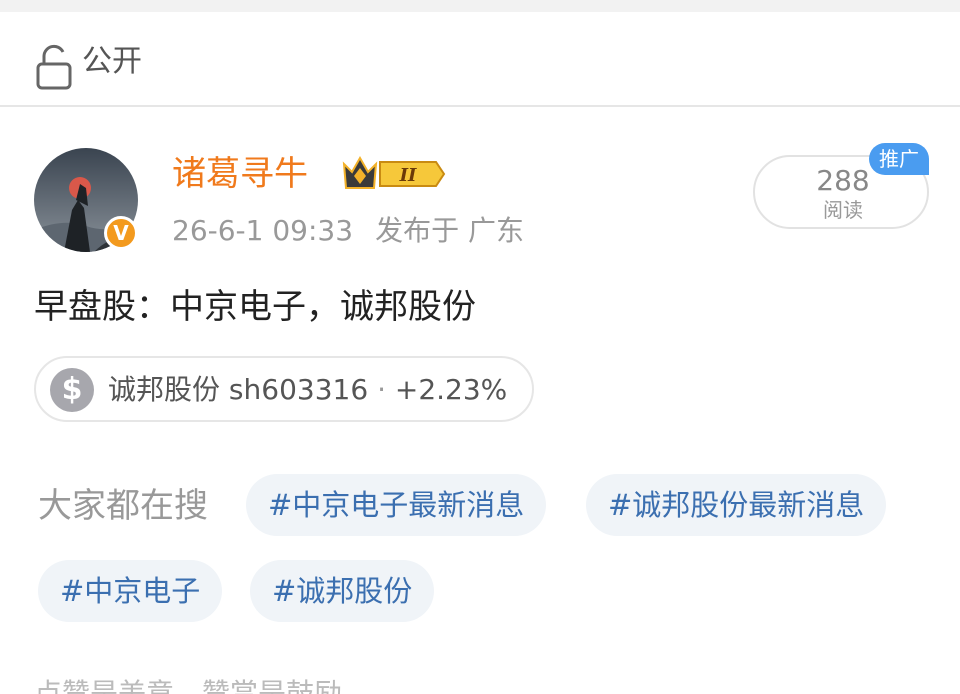  I want to click on author-name: 诸葛寻牛, so click(240, 174).